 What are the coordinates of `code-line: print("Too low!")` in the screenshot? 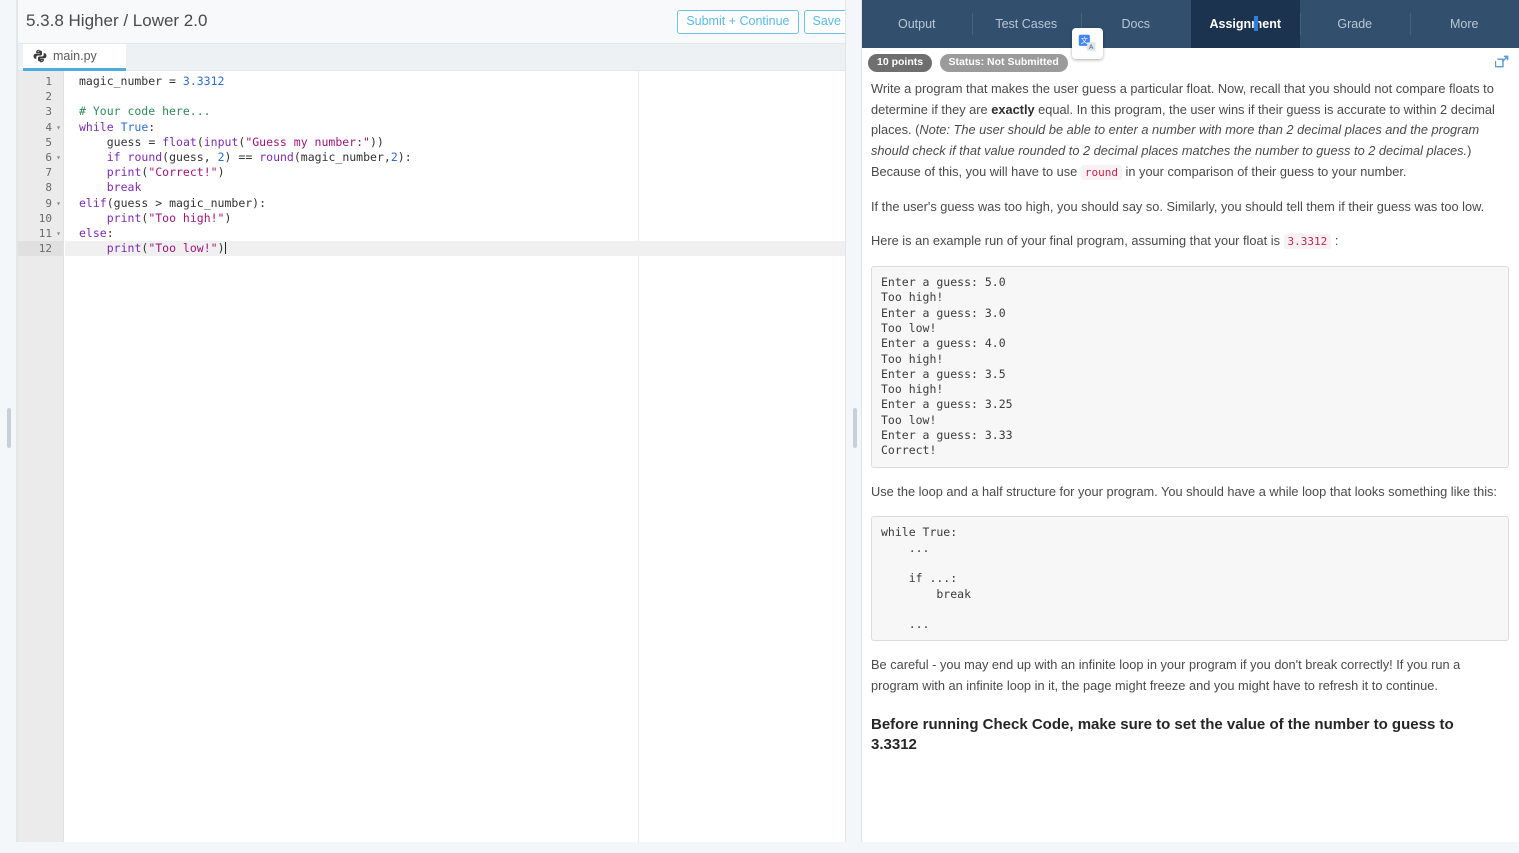 It's located at (464, 249).